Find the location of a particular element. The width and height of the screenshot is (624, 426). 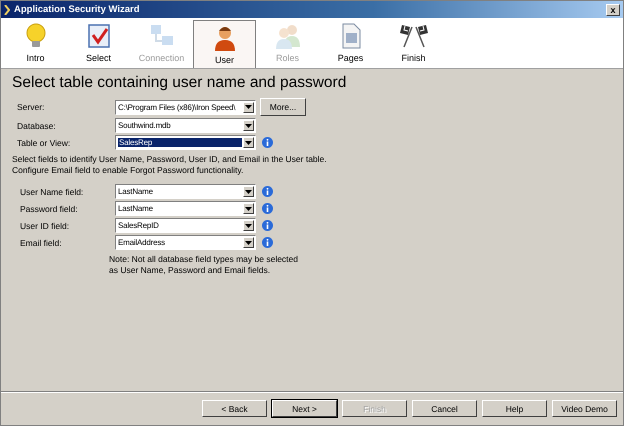

wizard-button: Video Demo is located at coordinates (584, 408).